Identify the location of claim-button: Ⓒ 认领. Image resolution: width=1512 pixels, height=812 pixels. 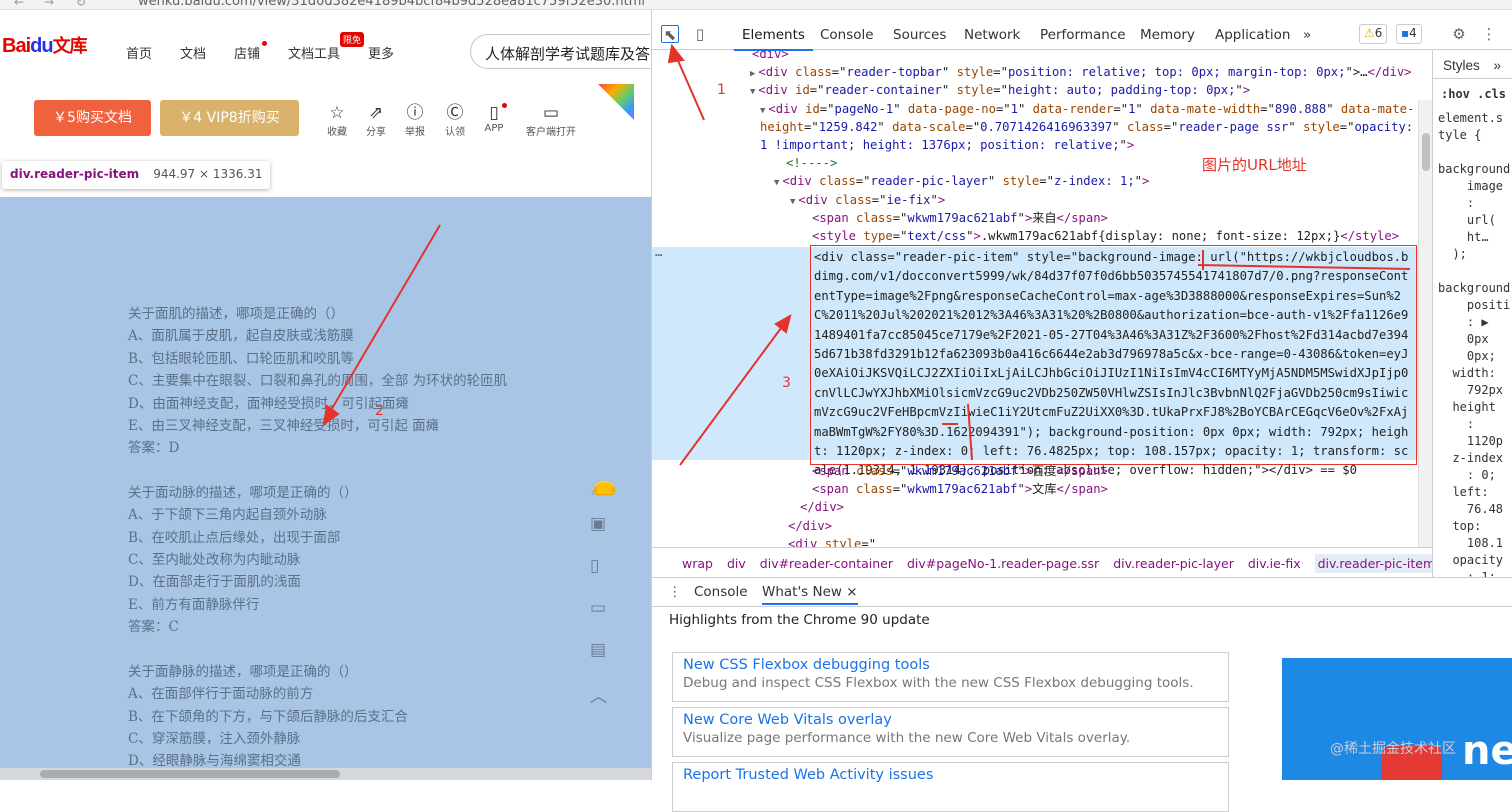
(455, 120).